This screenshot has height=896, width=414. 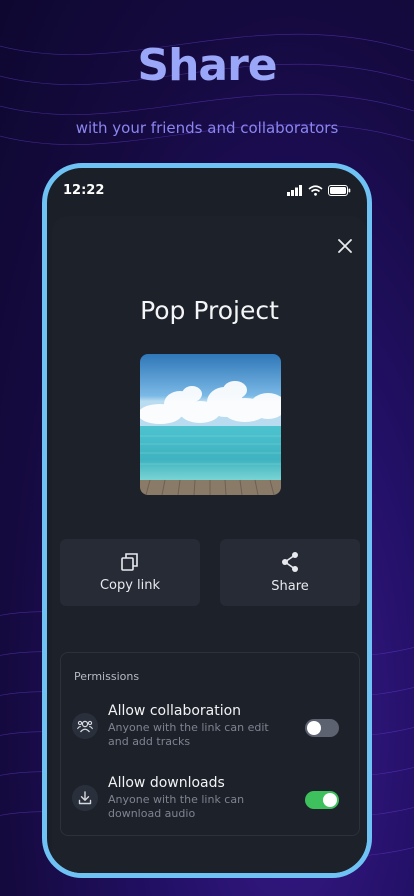 What do you see at coordinates (176, 806) in the screenshot?
I see `permission-description: Anyone with the link can download audio` at bounding box center [176, 806].